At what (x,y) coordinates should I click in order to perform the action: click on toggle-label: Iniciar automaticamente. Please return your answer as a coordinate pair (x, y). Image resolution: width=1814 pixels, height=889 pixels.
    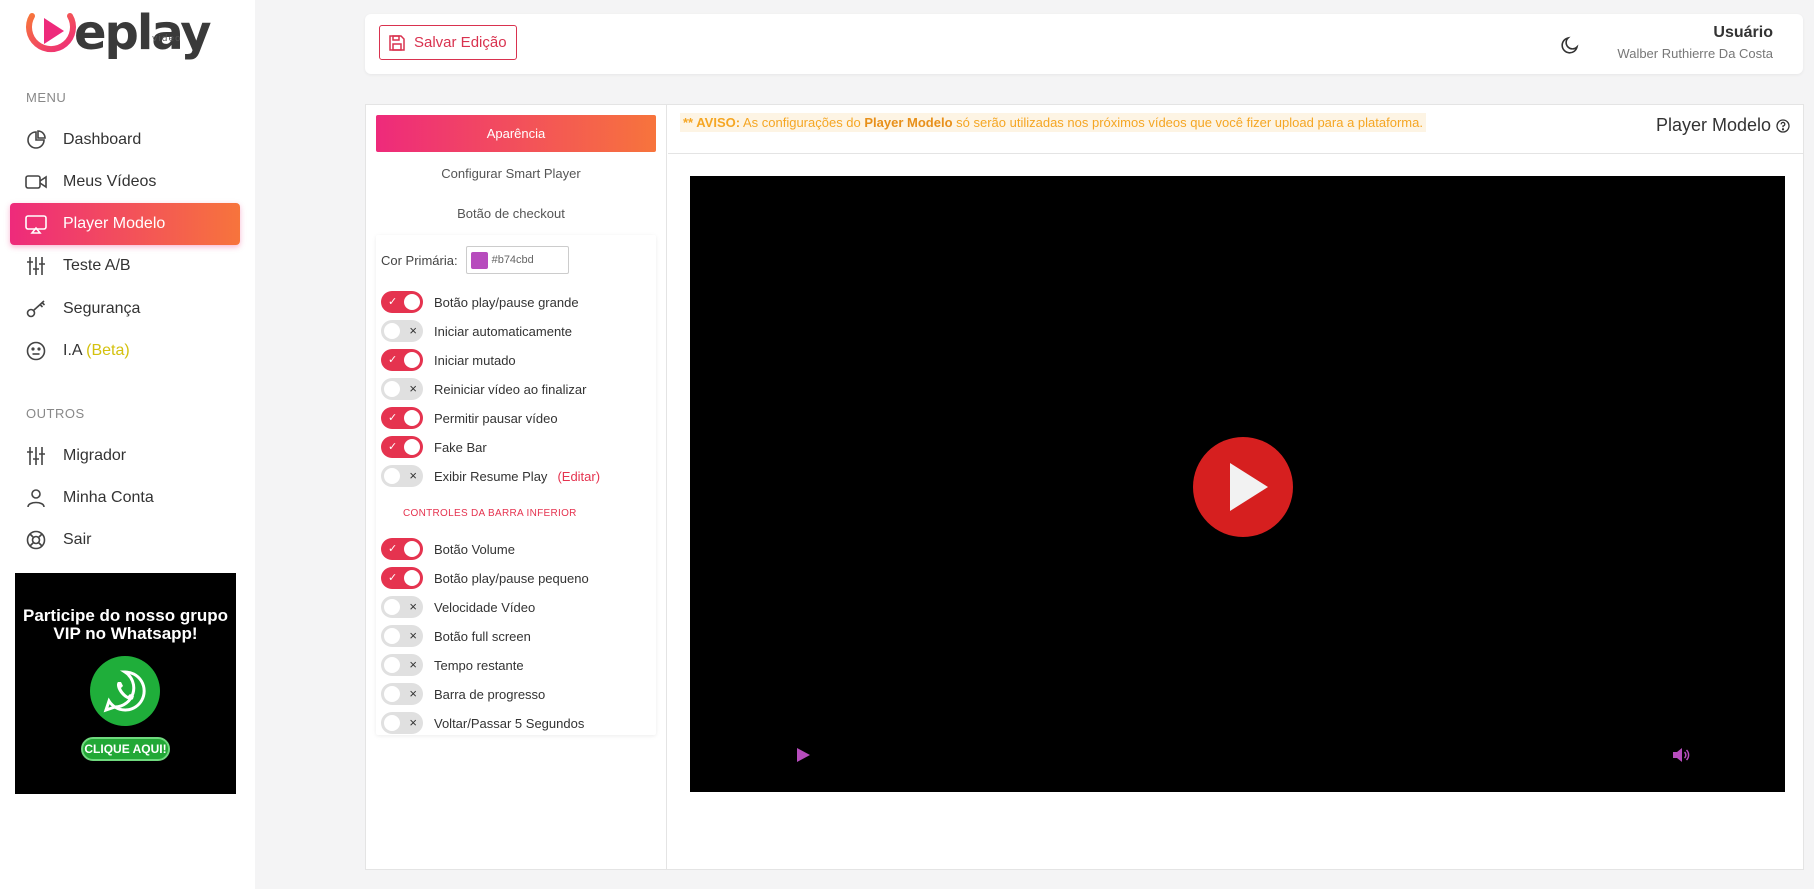
    Looking at the image, I should click on (503, 331).